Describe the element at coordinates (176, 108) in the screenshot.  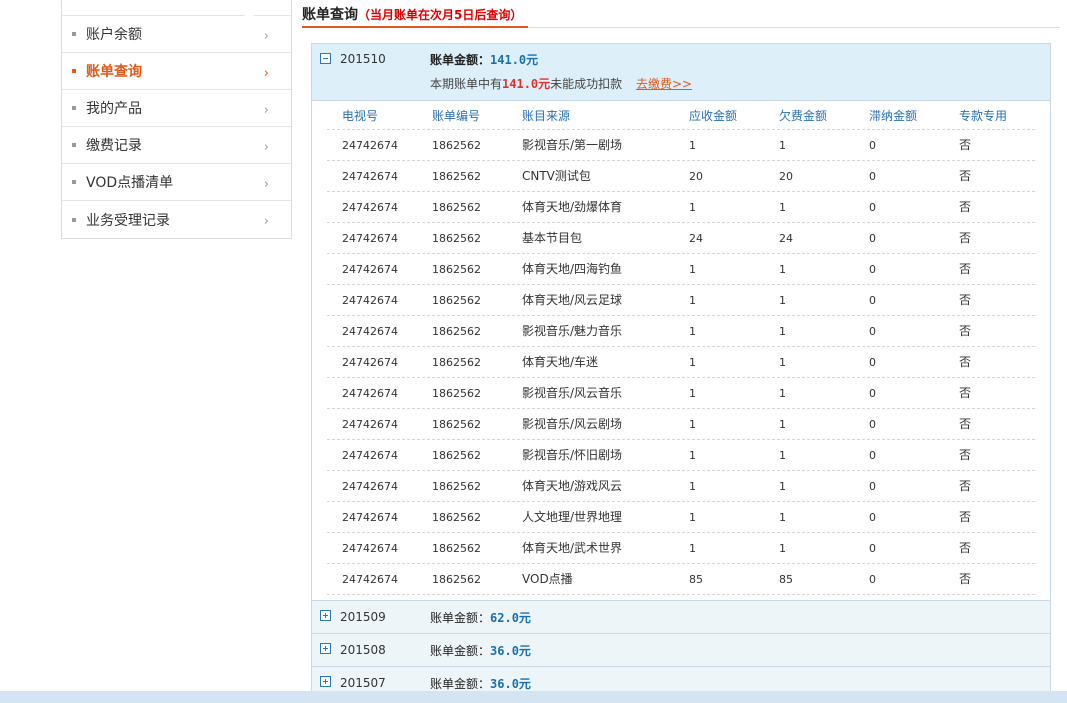
I see `sidebar-item-2: 我的产品 ›` at that location.